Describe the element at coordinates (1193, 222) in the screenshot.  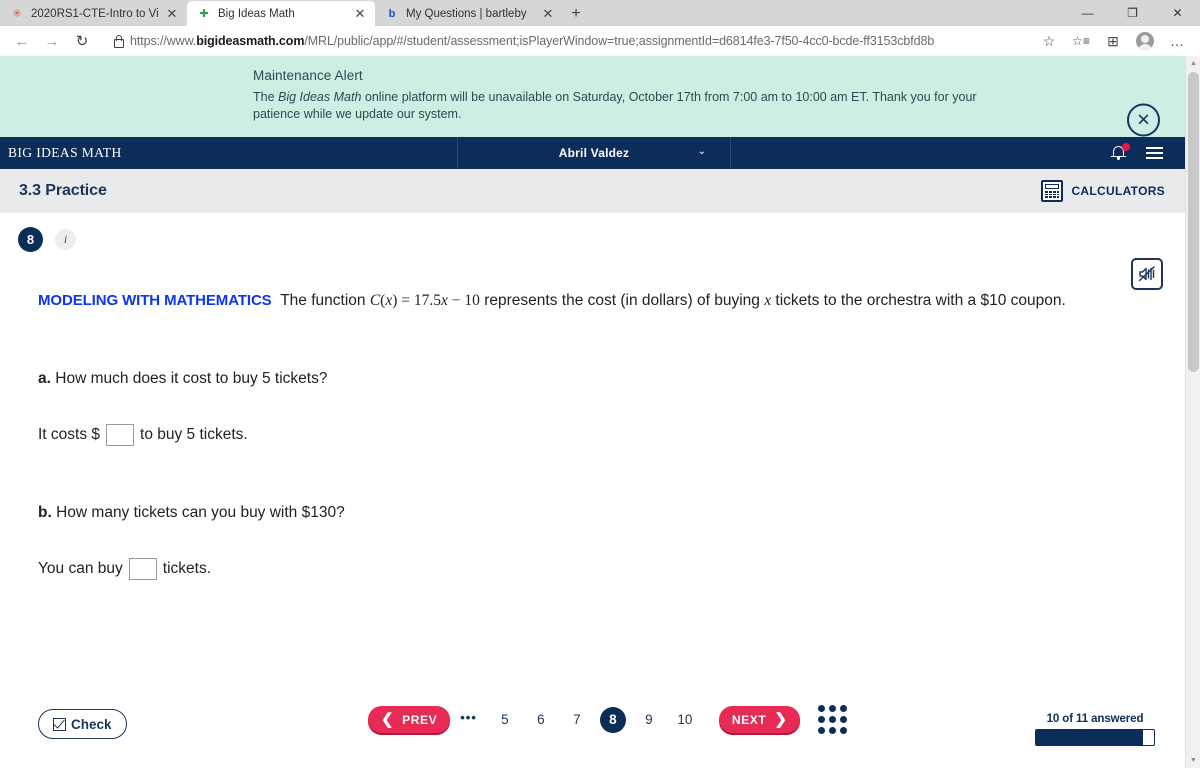
I see `scrollbar-thumb` at that location.